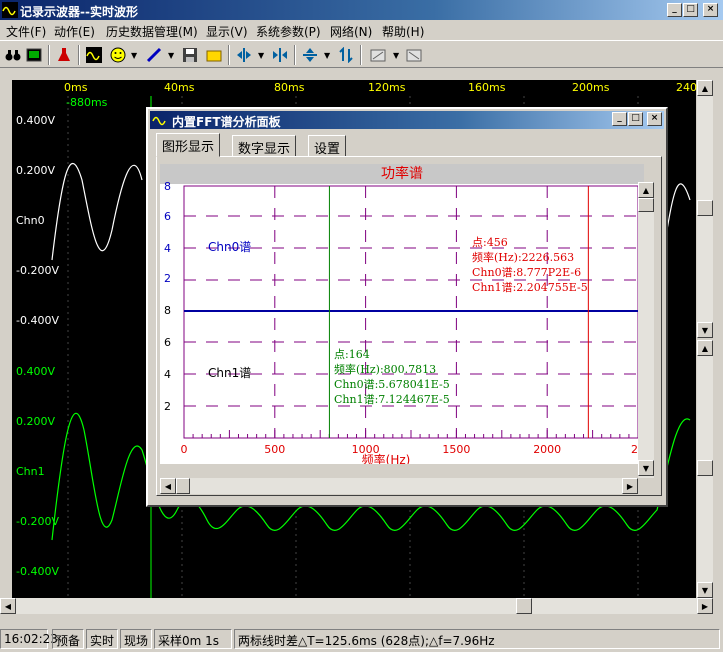 This screenshot has height=652, width=723. Describe the element at coordinates (79, 12) in the screenshot. I see `window-title: 记录示波器--实时波形` at that location.